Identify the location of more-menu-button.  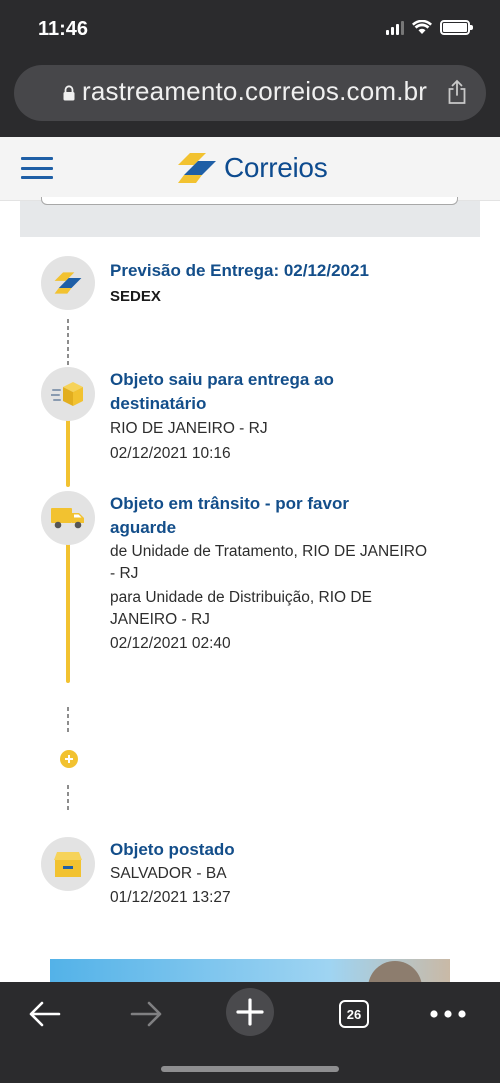
(448, 1014).